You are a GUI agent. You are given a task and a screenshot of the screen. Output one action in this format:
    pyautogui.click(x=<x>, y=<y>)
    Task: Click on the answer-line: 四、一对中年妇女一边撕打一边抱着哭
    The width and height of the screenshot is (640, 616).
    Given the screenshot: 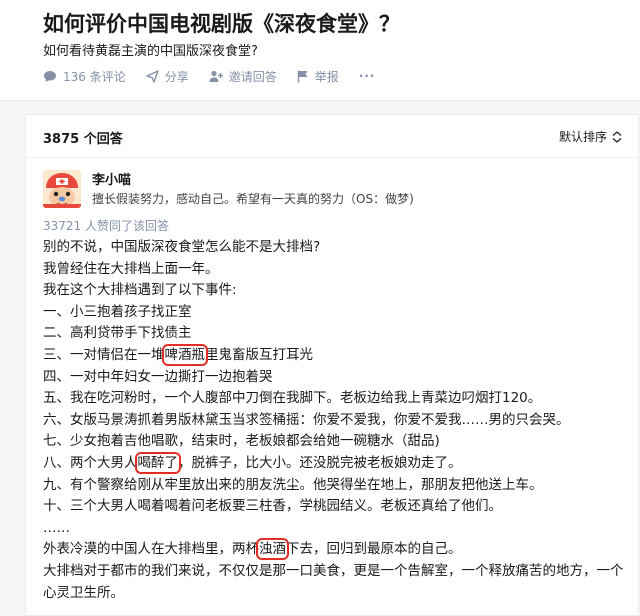 What is the action you would take?
    pyautogui.click(x=158, y=376)
    